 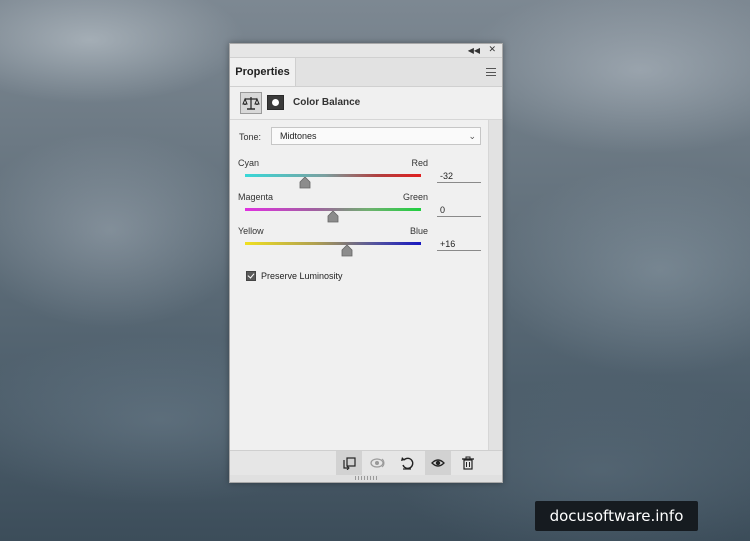 What do you see at coordinates (333, 175) in the screenshot?
I see `cyan-red-track` at bounding box center [333, 175].